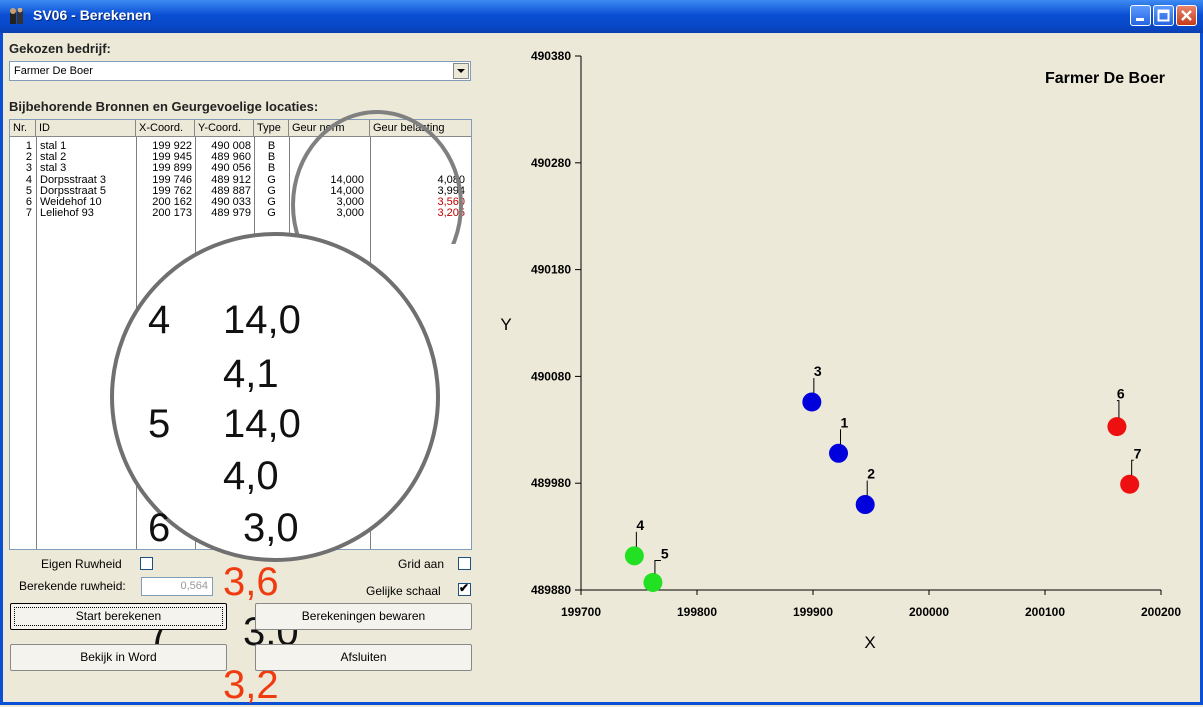  What do you see at coordinates (92, 15) in the screenshot?
I see `window-title: SV06 - Berekenen` at bounding box center [92, 15].